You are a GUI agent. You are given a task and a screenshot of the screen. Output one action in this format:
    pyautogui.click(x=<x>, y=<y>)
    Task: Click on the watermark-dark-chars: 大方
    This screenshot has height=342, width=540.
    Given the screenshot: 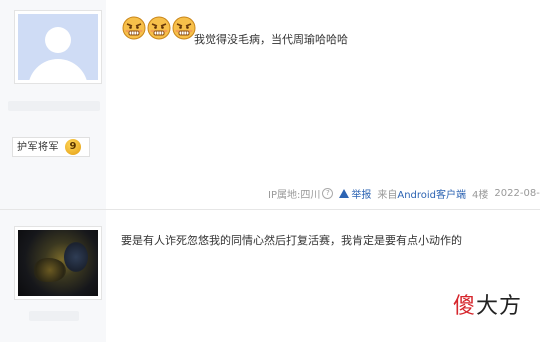 What is the action you would take?
    pyautogui.click(x=498, y=306)
    